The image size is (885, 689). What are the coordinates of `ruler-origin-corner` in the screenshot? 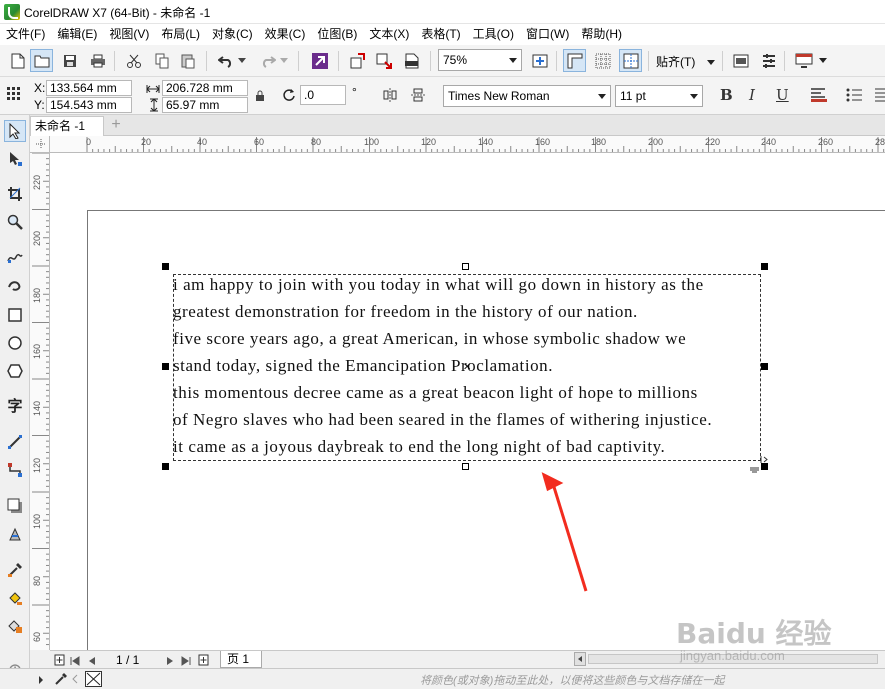 It's located at (40, 144).